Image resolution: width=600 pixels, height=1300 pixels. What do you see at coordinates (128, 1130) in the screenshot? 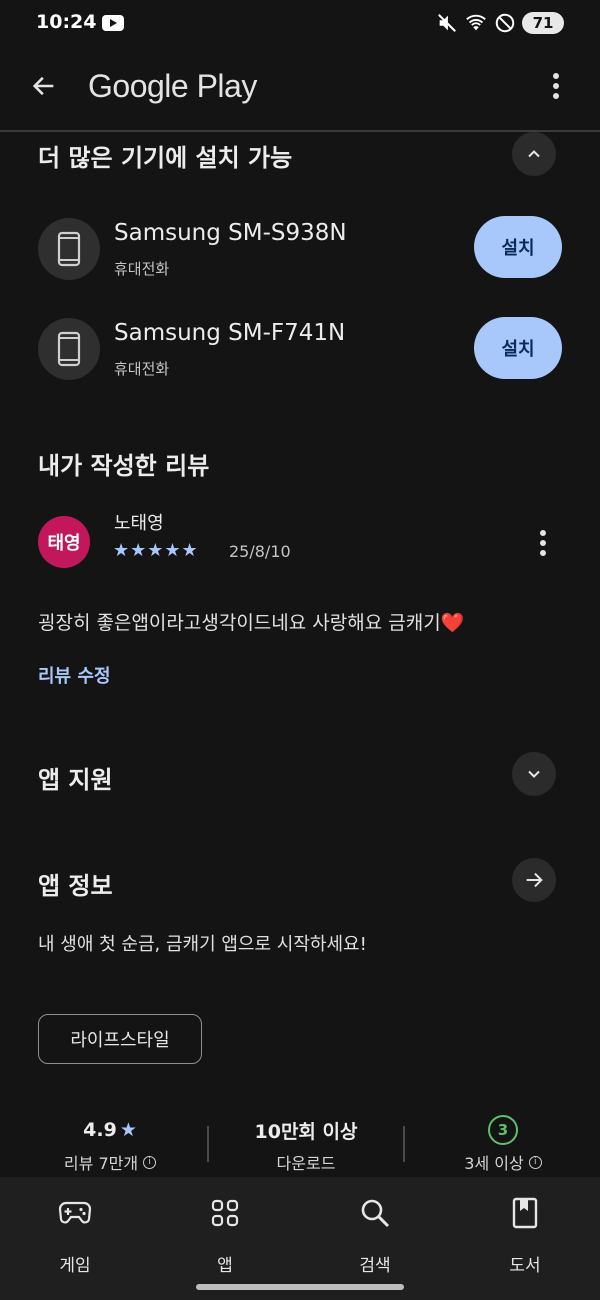
I see `star-icon: ★` at bounding box center [128, 1130].